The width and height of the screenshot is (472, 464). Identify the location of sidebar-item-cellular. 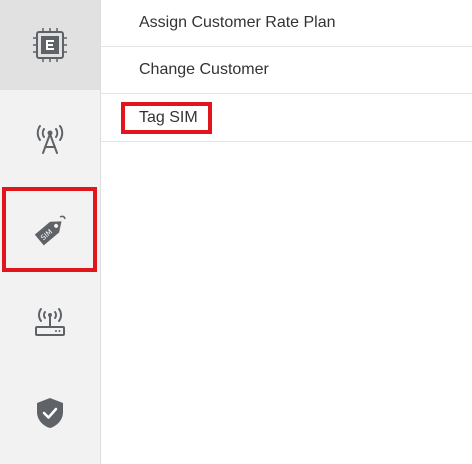
(50, 137).